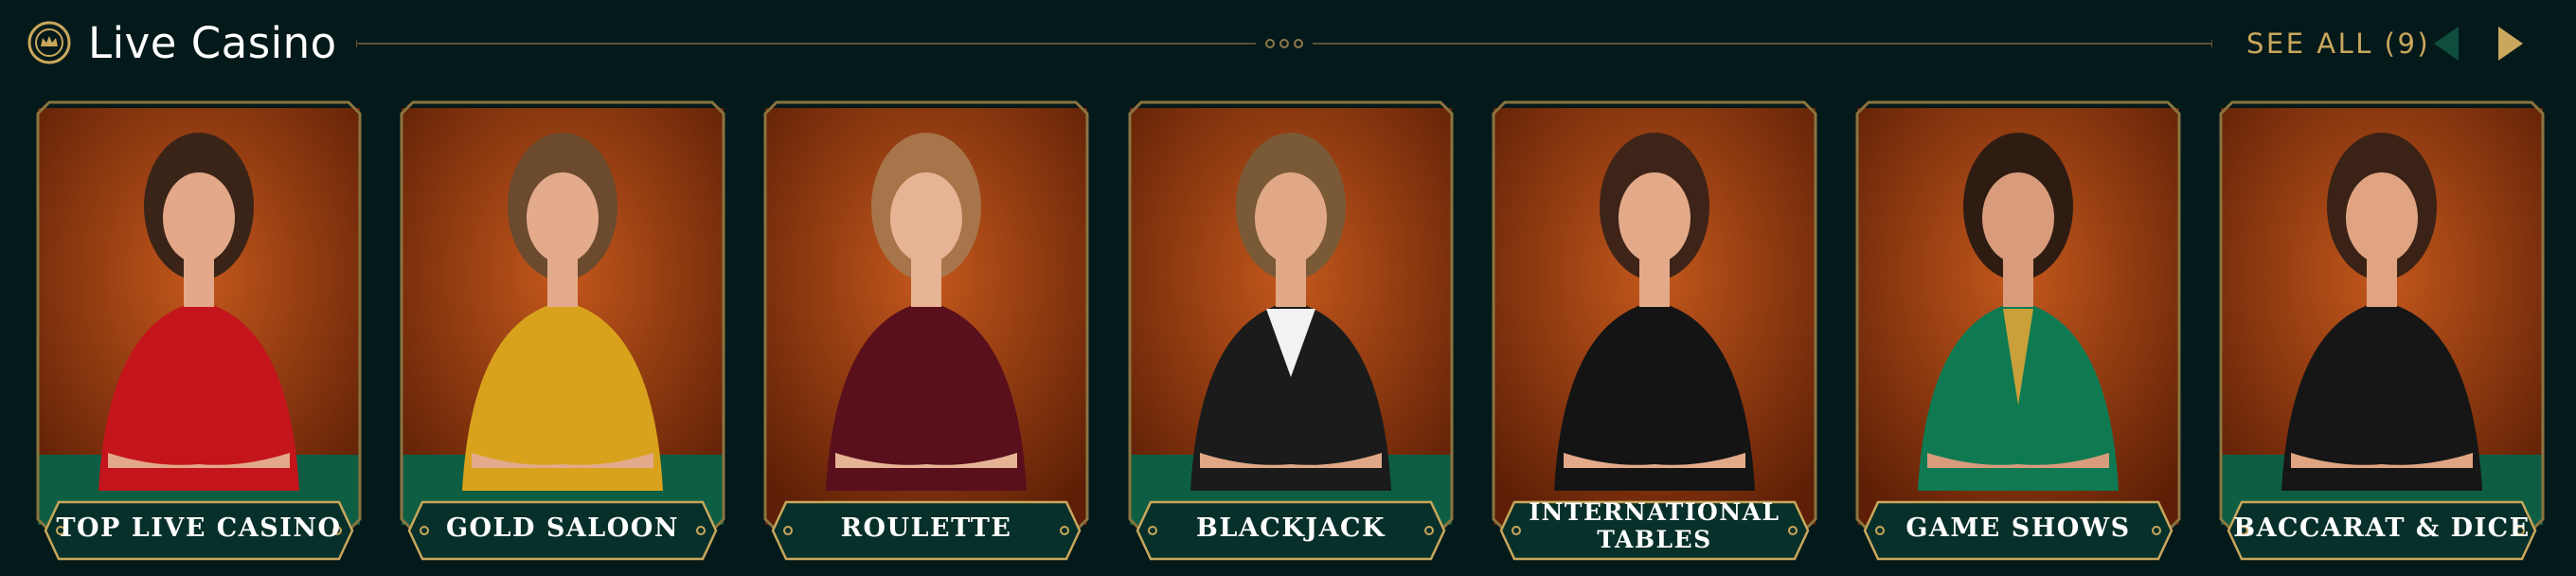  I want to click on card-label-line: GOLD SALOON, so click(562, 528).